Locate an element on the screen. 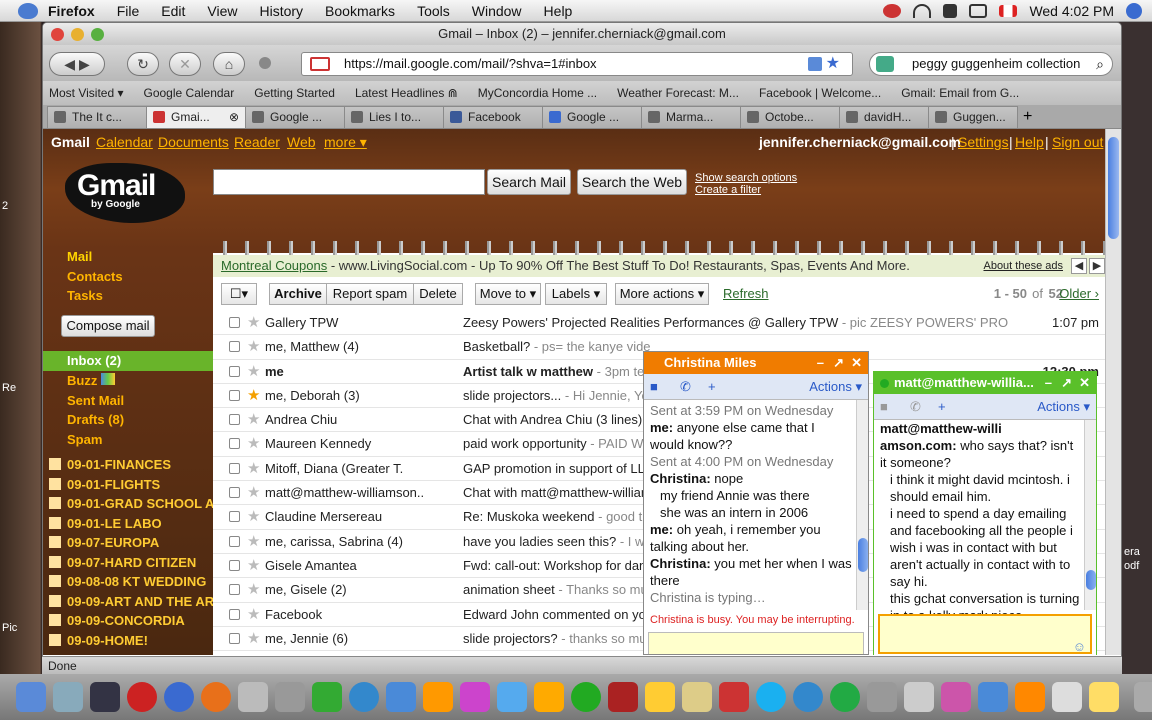  search-bar: peggy guggenheim collection ⌕ is located at coordinates (991, 64).